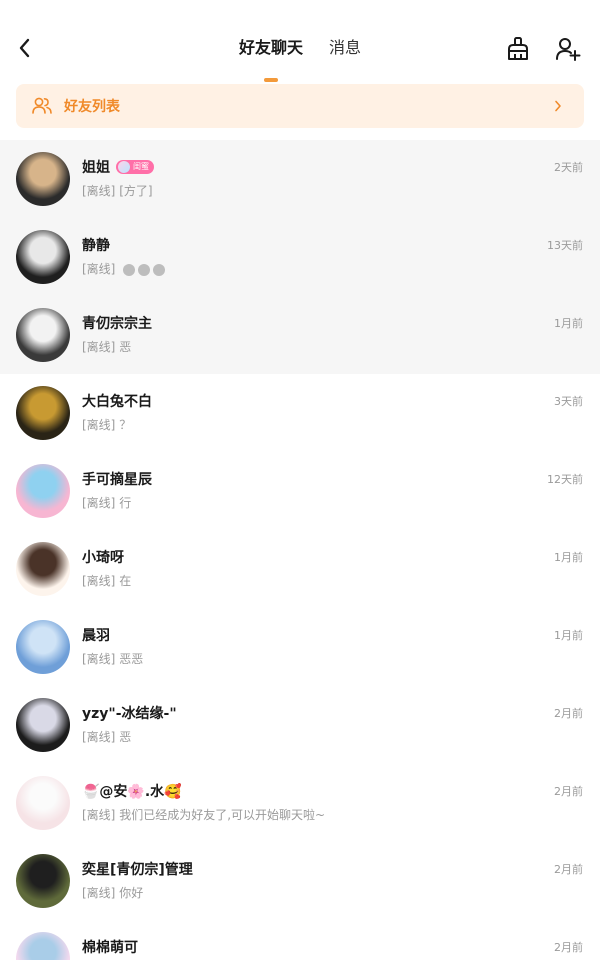  I want to click on friend-list-label: 好友列表, so click(92, 107).